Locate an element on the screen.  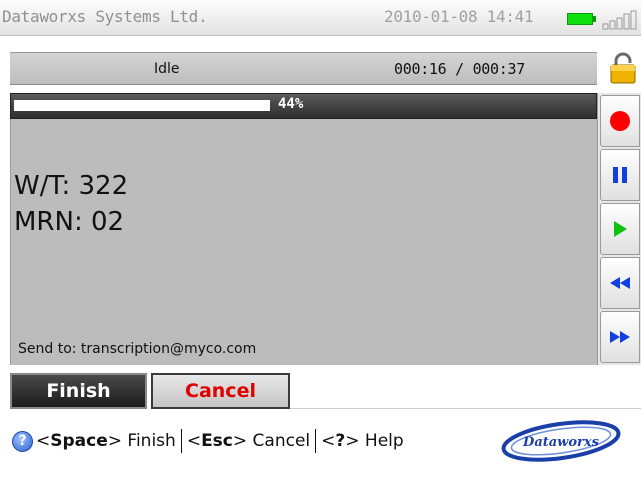
status-text: Idle is located at coordinates (167, 69).